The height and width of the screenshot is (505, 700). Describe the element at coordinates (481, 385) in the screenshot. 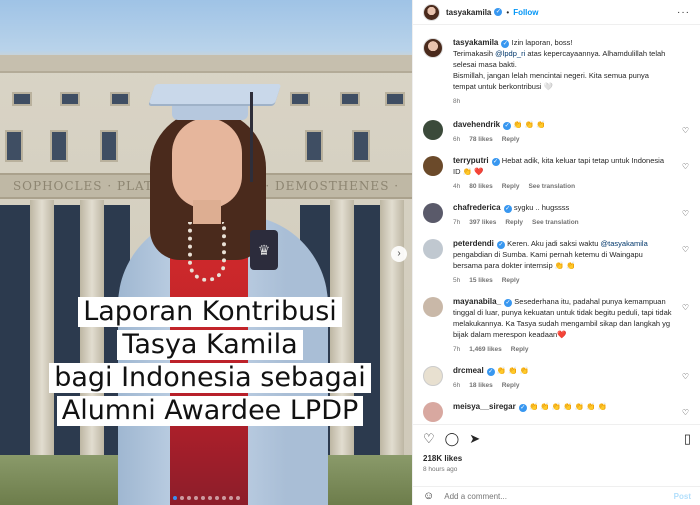

I see `like-count: 18 likes` at that location.